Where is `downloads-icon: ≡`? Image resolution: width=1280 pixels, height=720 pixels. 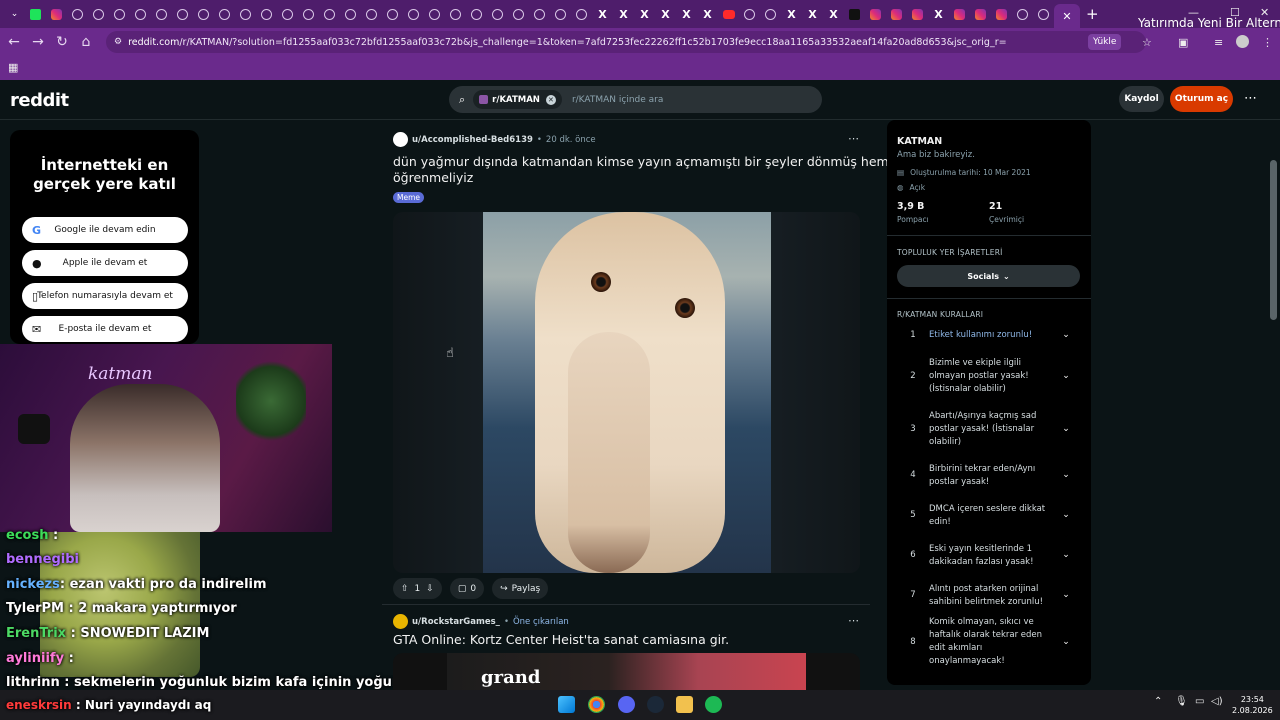
downloads-icon: ≡ is located at coordinates (1218, 42).